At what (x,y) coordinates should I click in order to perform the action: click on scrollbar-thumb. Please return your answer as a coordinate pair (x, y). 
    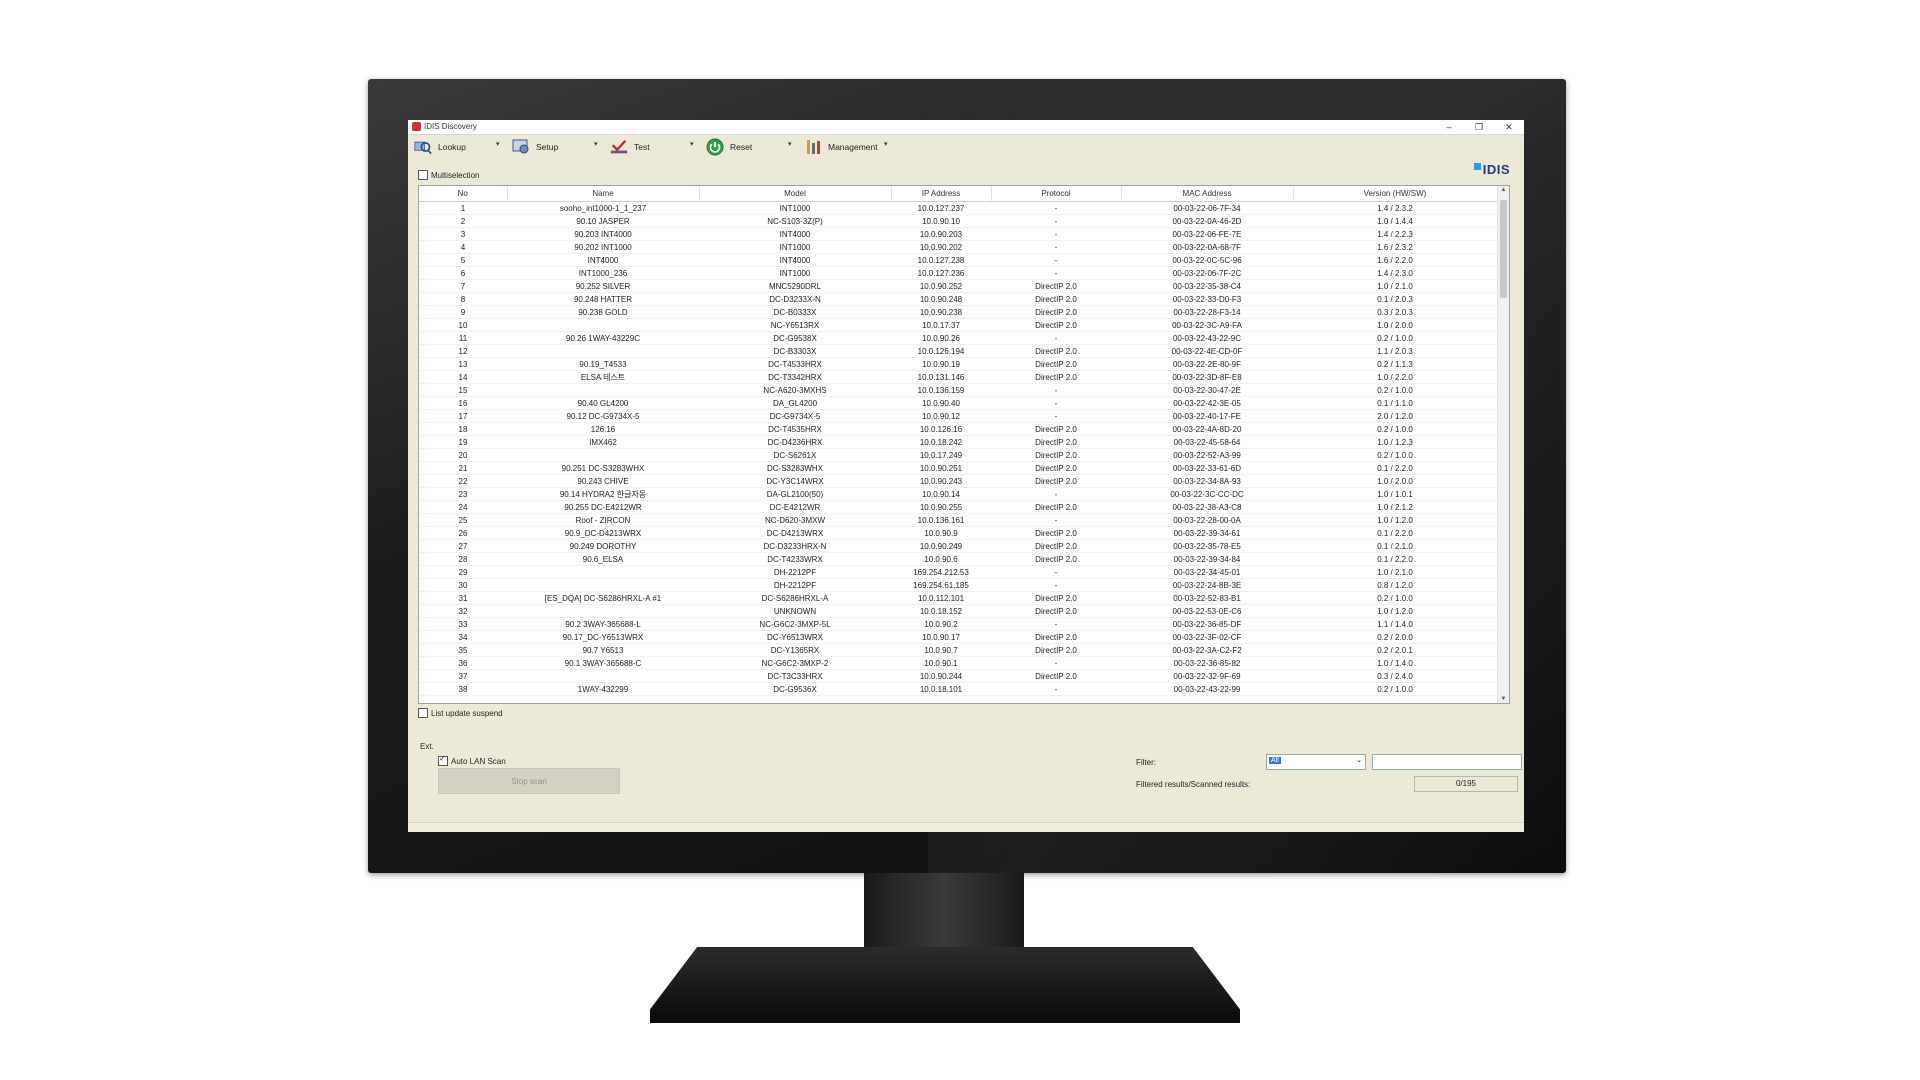
    Looking at the image, I should click on (1503, 249).